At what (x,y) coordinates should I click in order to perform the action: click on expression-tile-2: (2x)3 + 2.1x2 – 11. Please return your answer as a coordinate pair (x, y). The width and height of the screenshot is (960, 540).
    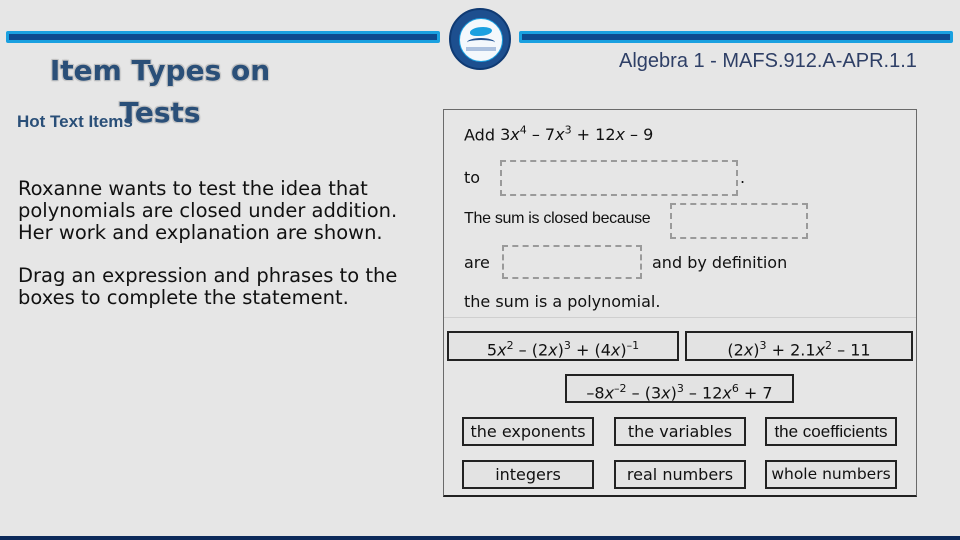
    Looking at the image, I should click on (799, 346).